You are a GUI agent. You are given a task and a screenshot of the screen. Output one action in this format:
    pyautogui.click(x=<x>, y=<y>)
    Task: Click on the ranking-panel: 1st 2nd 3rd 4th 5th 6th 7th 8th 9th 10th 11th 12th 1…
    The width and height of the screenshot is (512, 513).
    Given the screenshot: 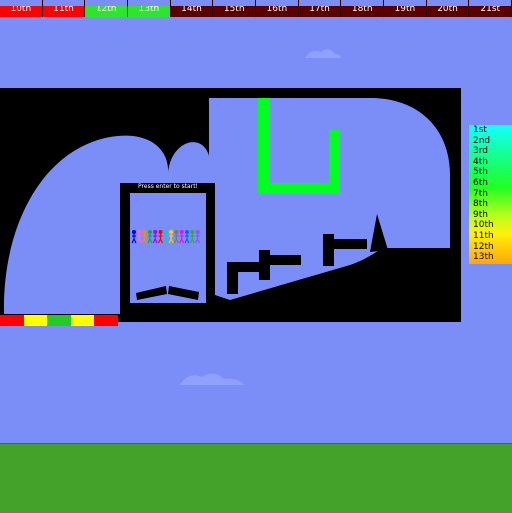 What is the action you would take?
    pyautogui.click(x=490, y=194)
    